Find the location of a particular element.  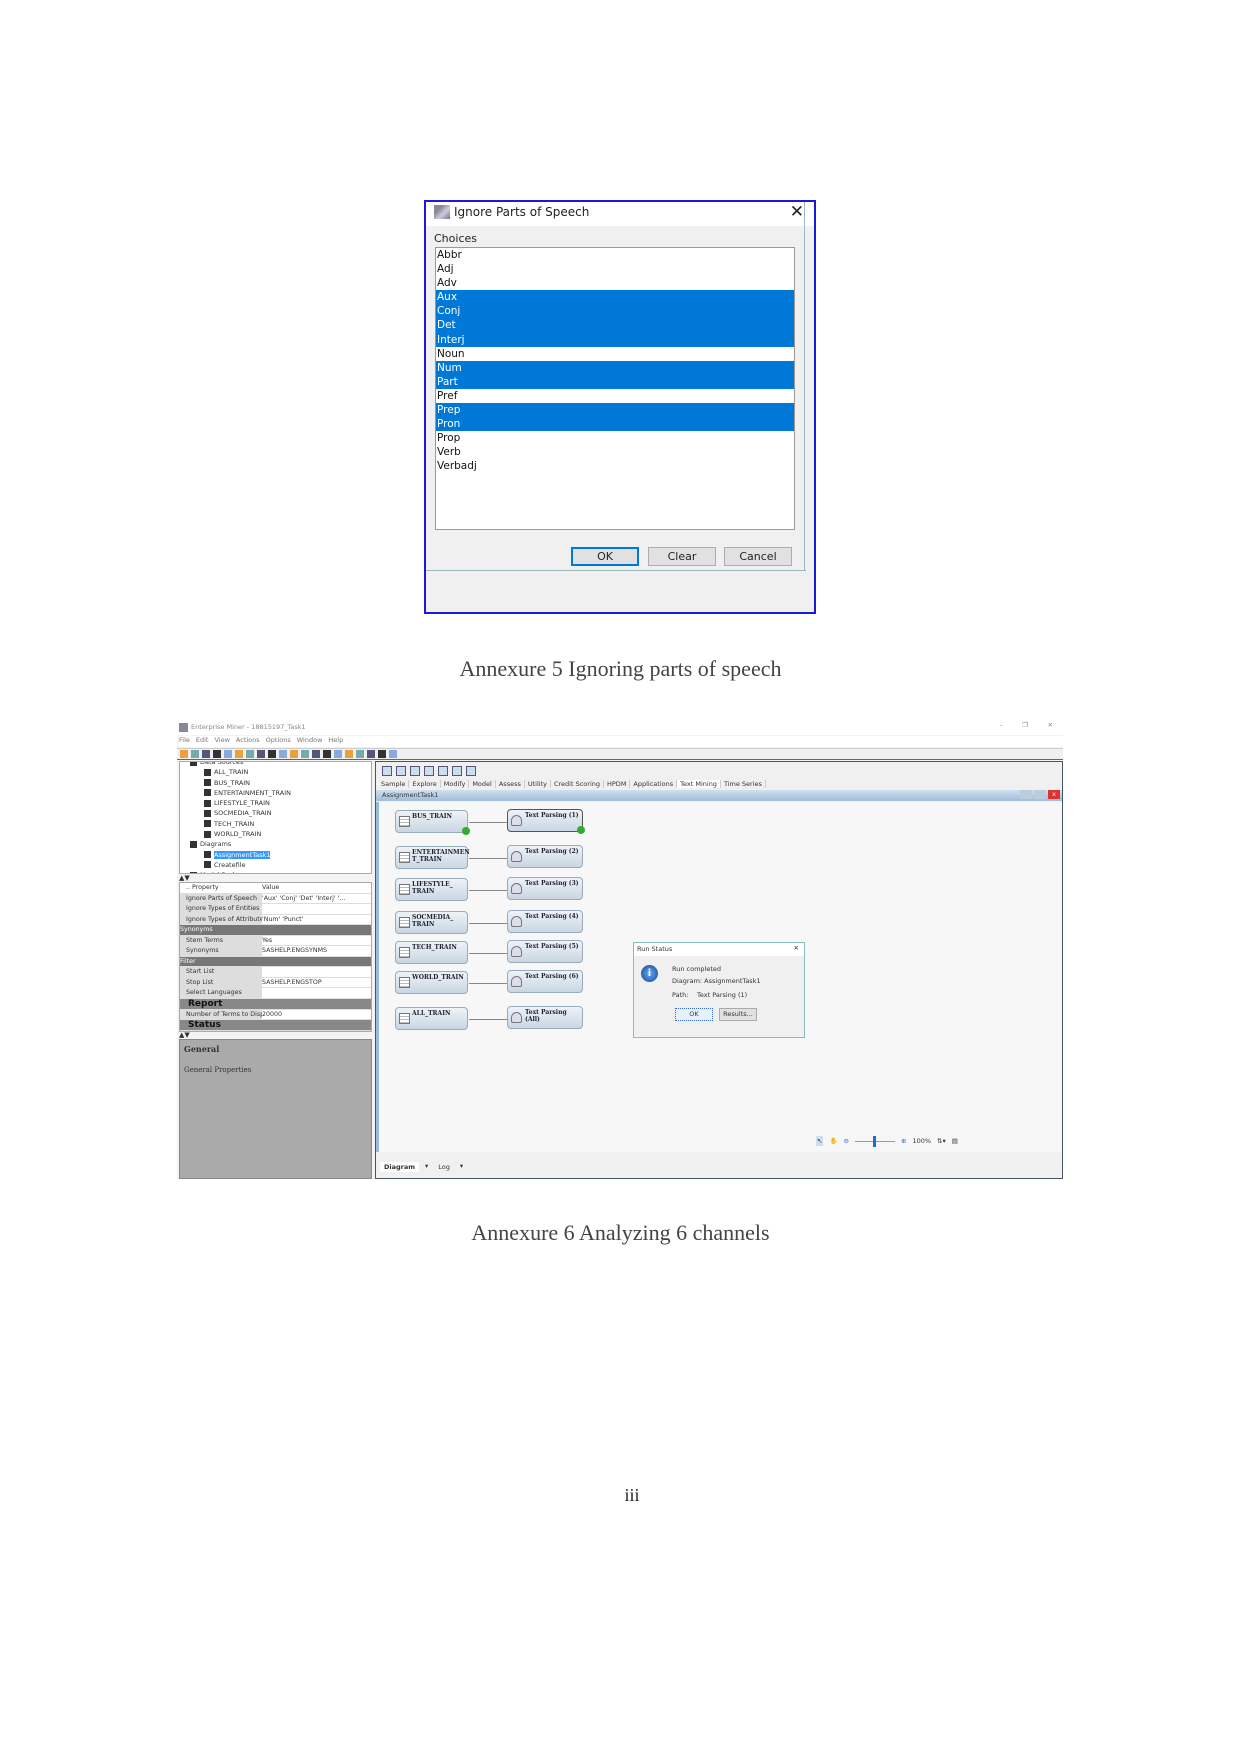

choice-item: Prop is located at coordinates (615, 438).